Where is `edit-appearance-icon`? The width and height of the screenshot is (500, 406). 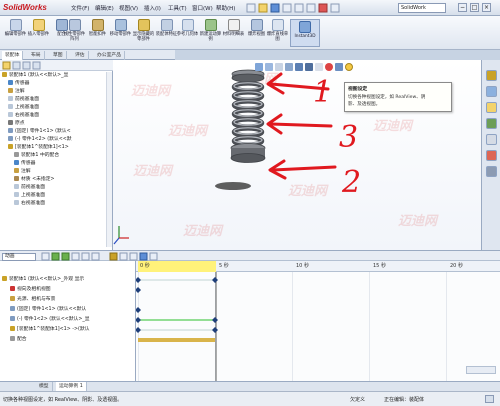
edit-appearance-icon is located at coordinates (329, 67).